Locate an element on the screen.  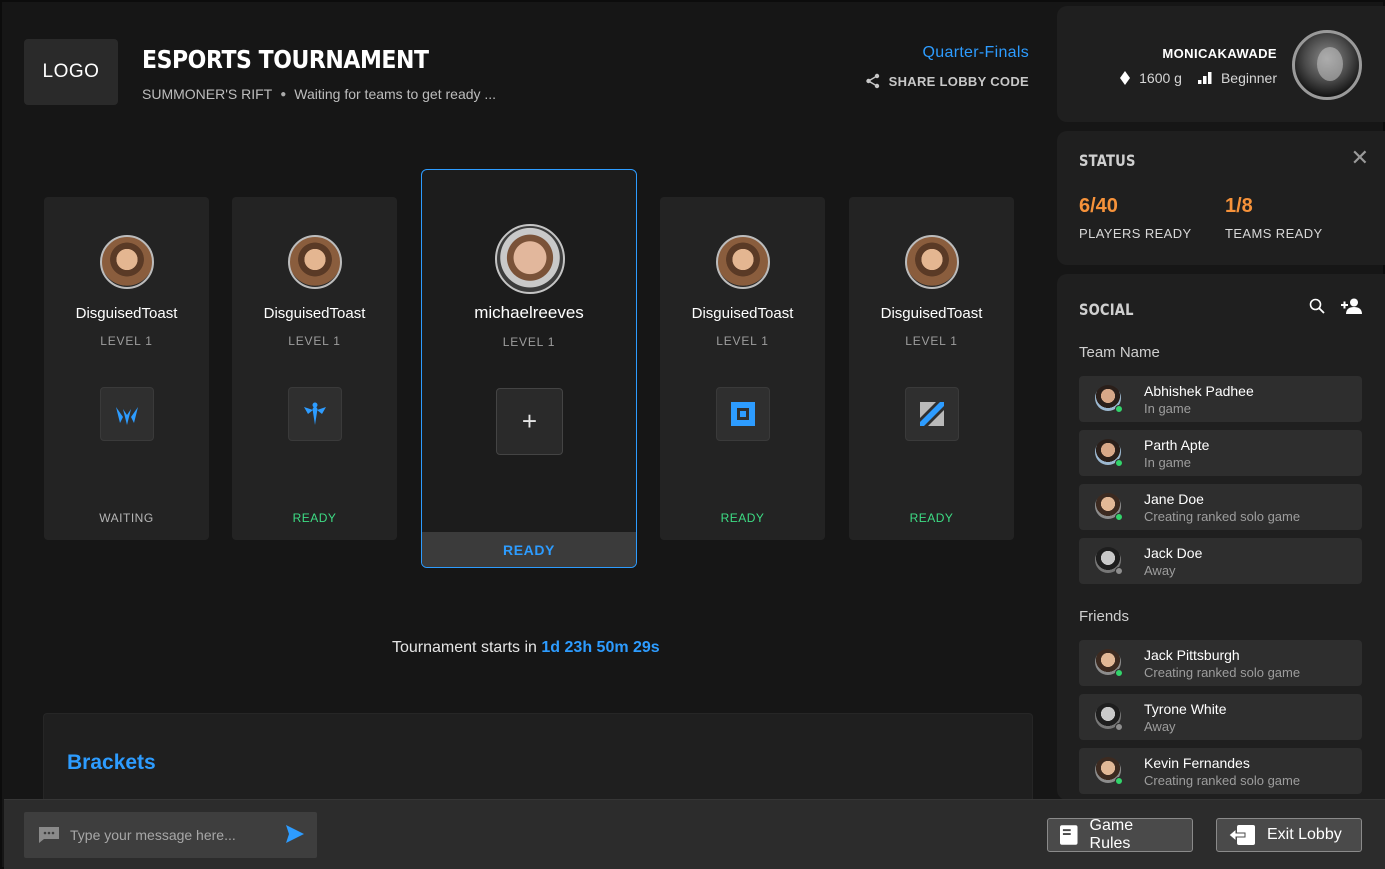
tournament-countdown: Tournament starts in 1d 23h 50m 29s is located at coordinates (526, 648).